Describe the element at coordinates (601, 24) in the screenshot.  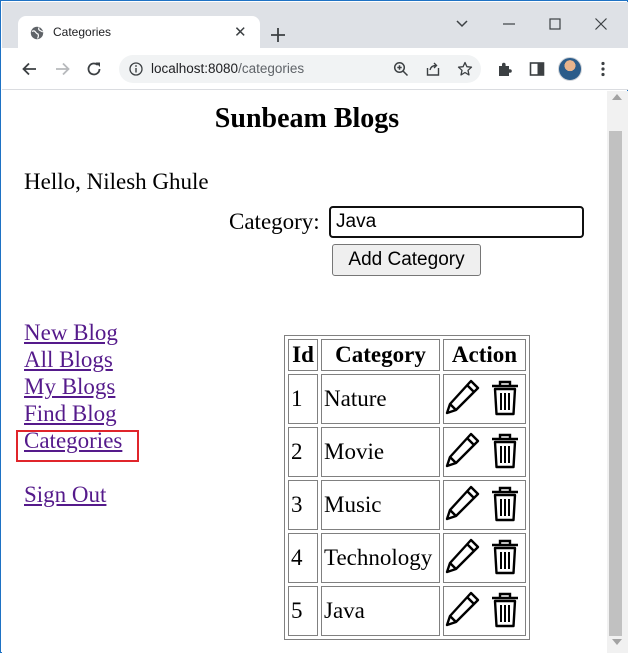
I see `close-window-icon` at that location.